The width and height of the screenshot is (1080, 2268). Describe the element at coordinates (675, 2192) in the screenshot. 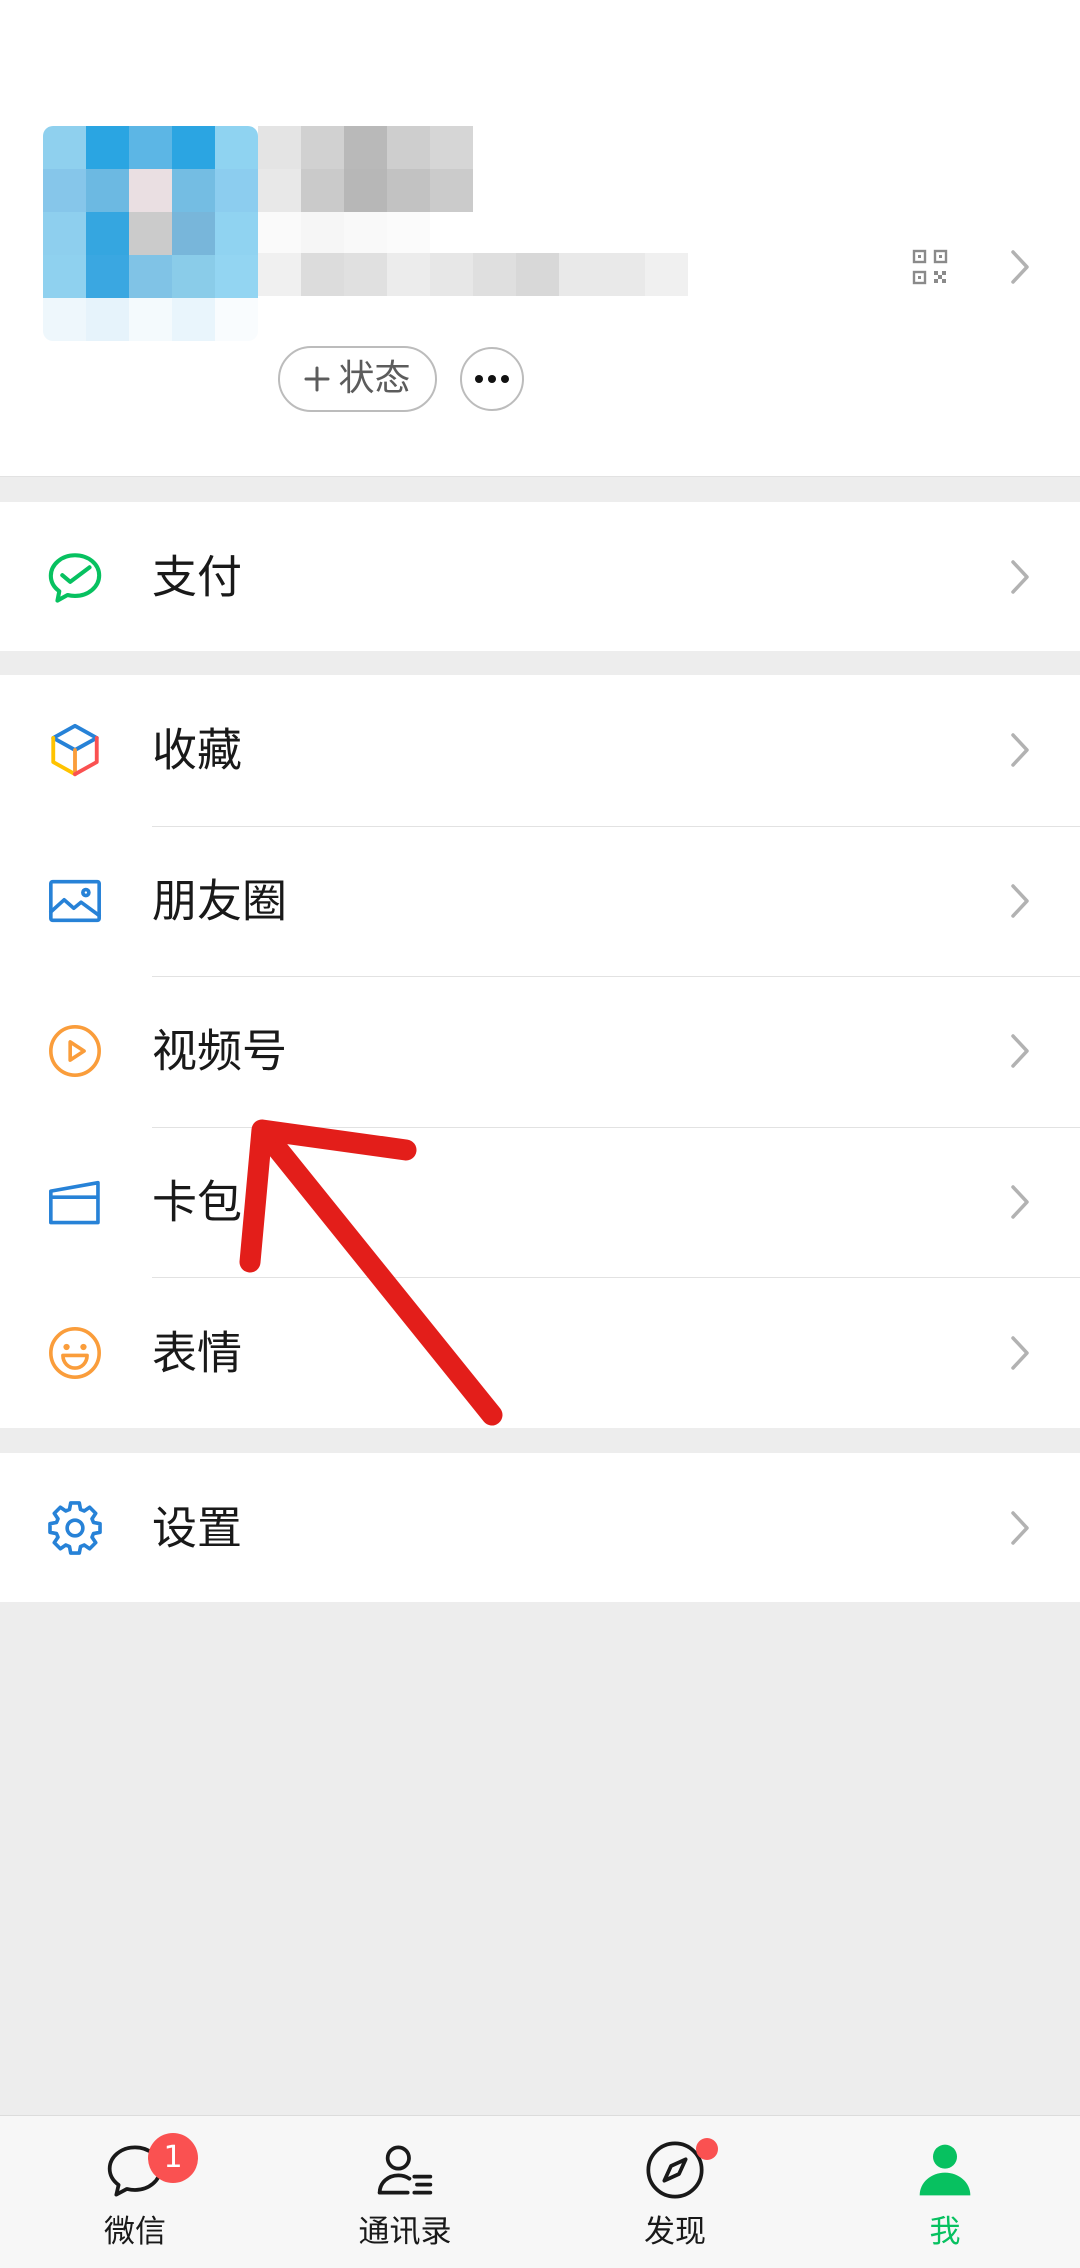

I see `tab-discover: 发现` at that location.